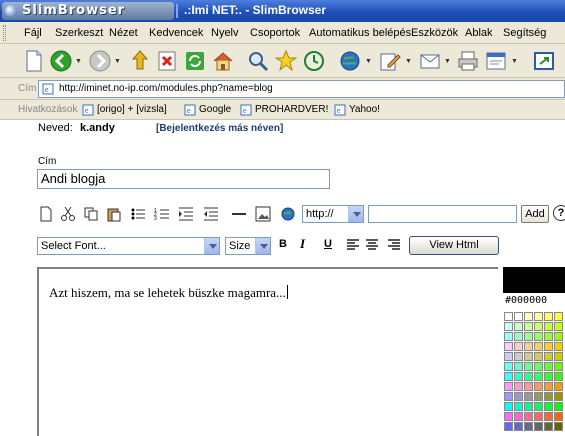 The height and width of the screenshot is (436, 565). I want to click on print-icon, so click(468, 61).